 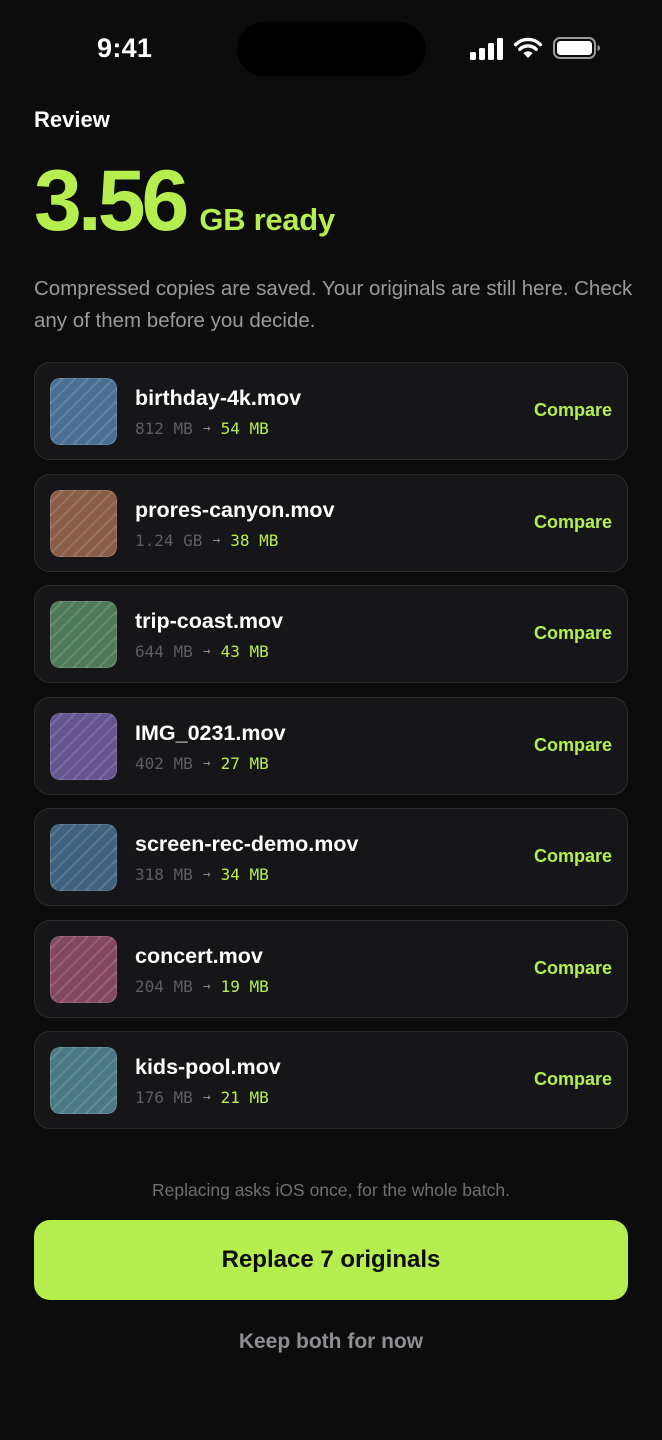 I want to click on status-time: 9:41, so click(x=125, y=48).